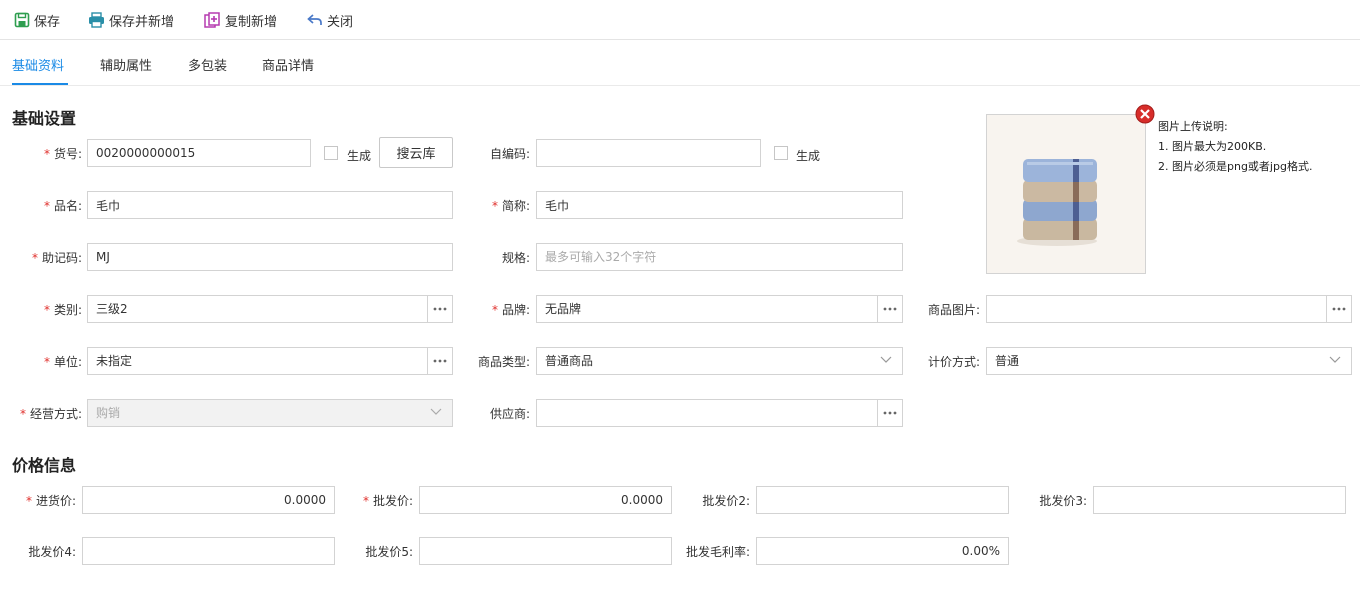 The height and width of the screenshot is (589, 1360). I want to click on product-type-label: 商品类型:, so click(503, 362).